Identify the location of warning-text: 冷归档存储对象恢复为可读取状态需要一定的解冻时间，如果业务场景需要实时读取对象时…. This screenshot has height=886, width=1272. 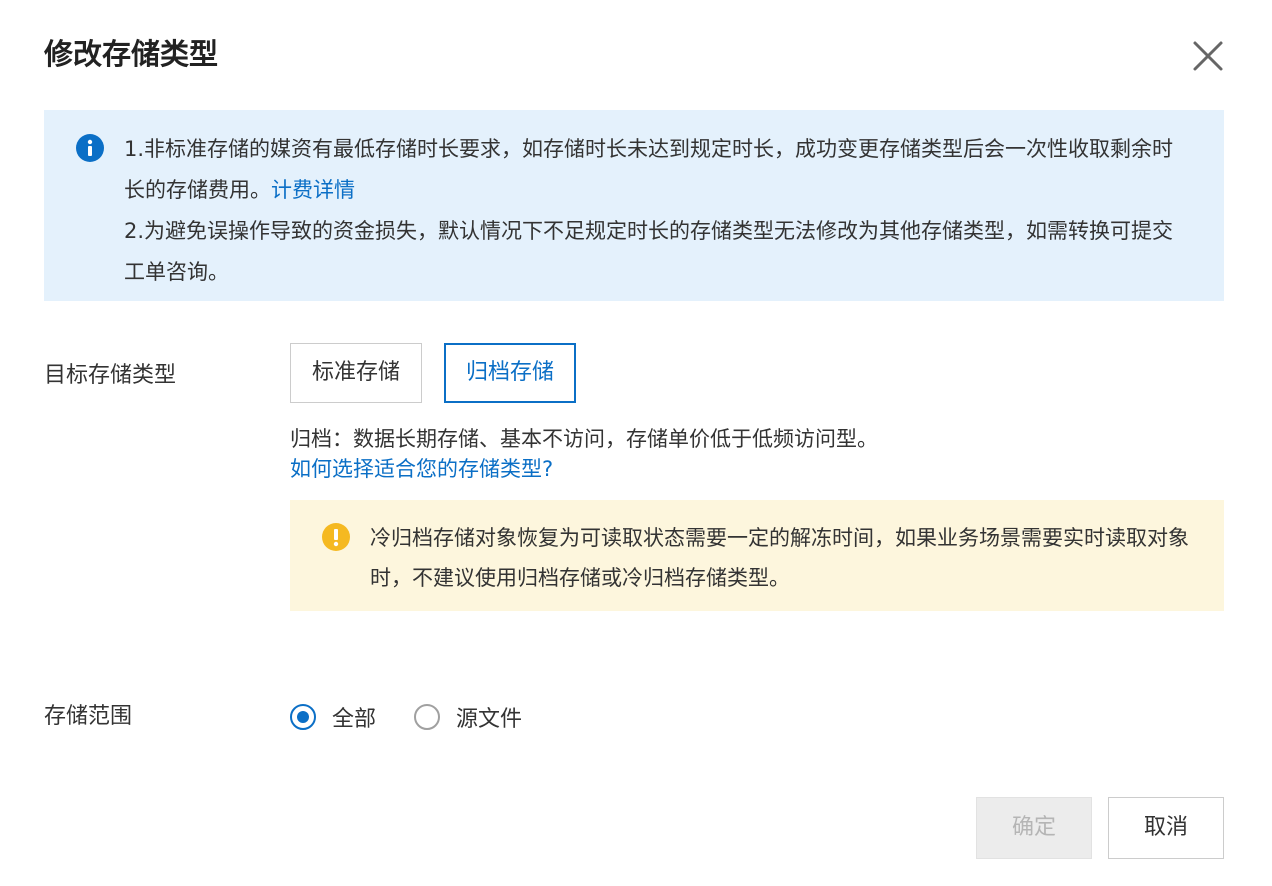
(779, 558).